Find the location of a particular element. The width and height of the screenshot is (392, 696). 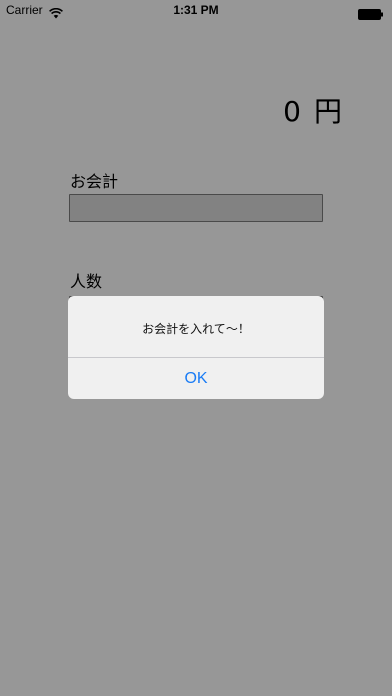

total-display: 0円 is located at coordinates (313, 110).